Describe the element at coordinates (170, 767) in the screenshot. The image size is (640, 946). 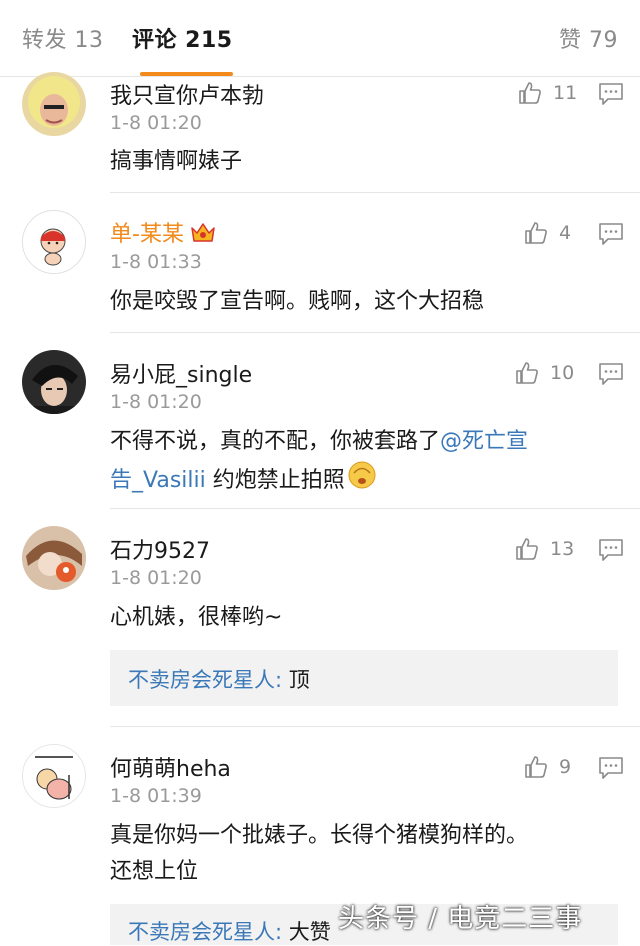
I see `comment-username: 何萌萌heha` at that location.